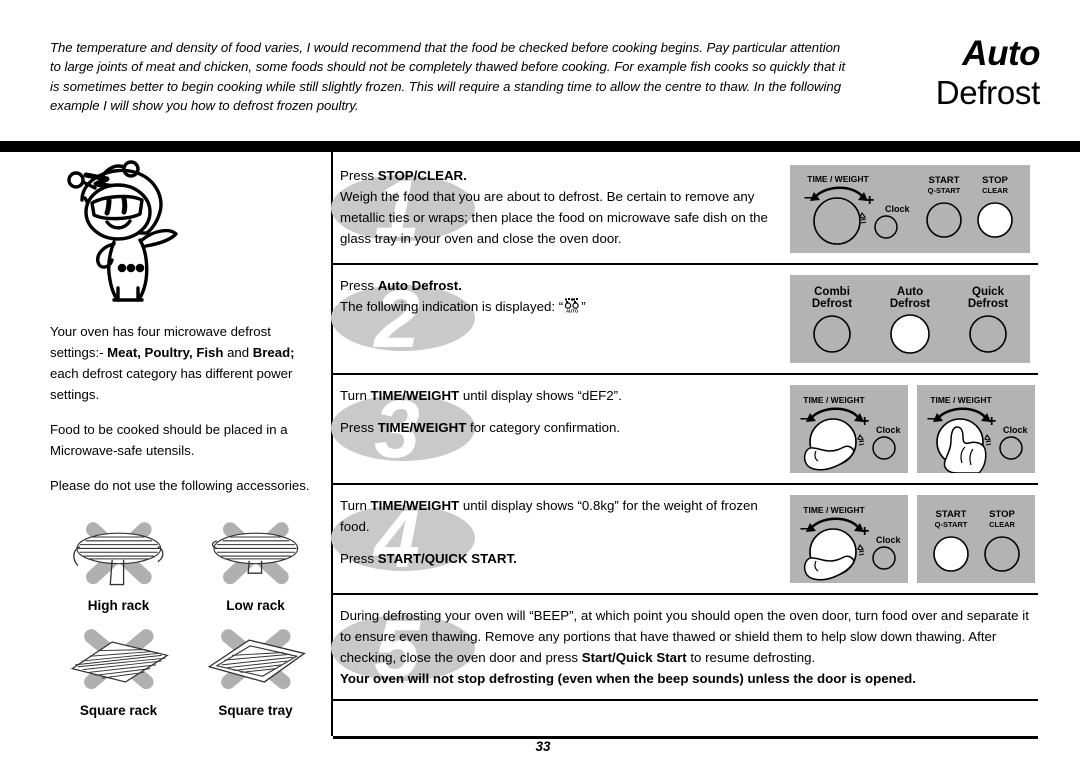  I want to click on svg-text: AUTO, so click(572, 310).